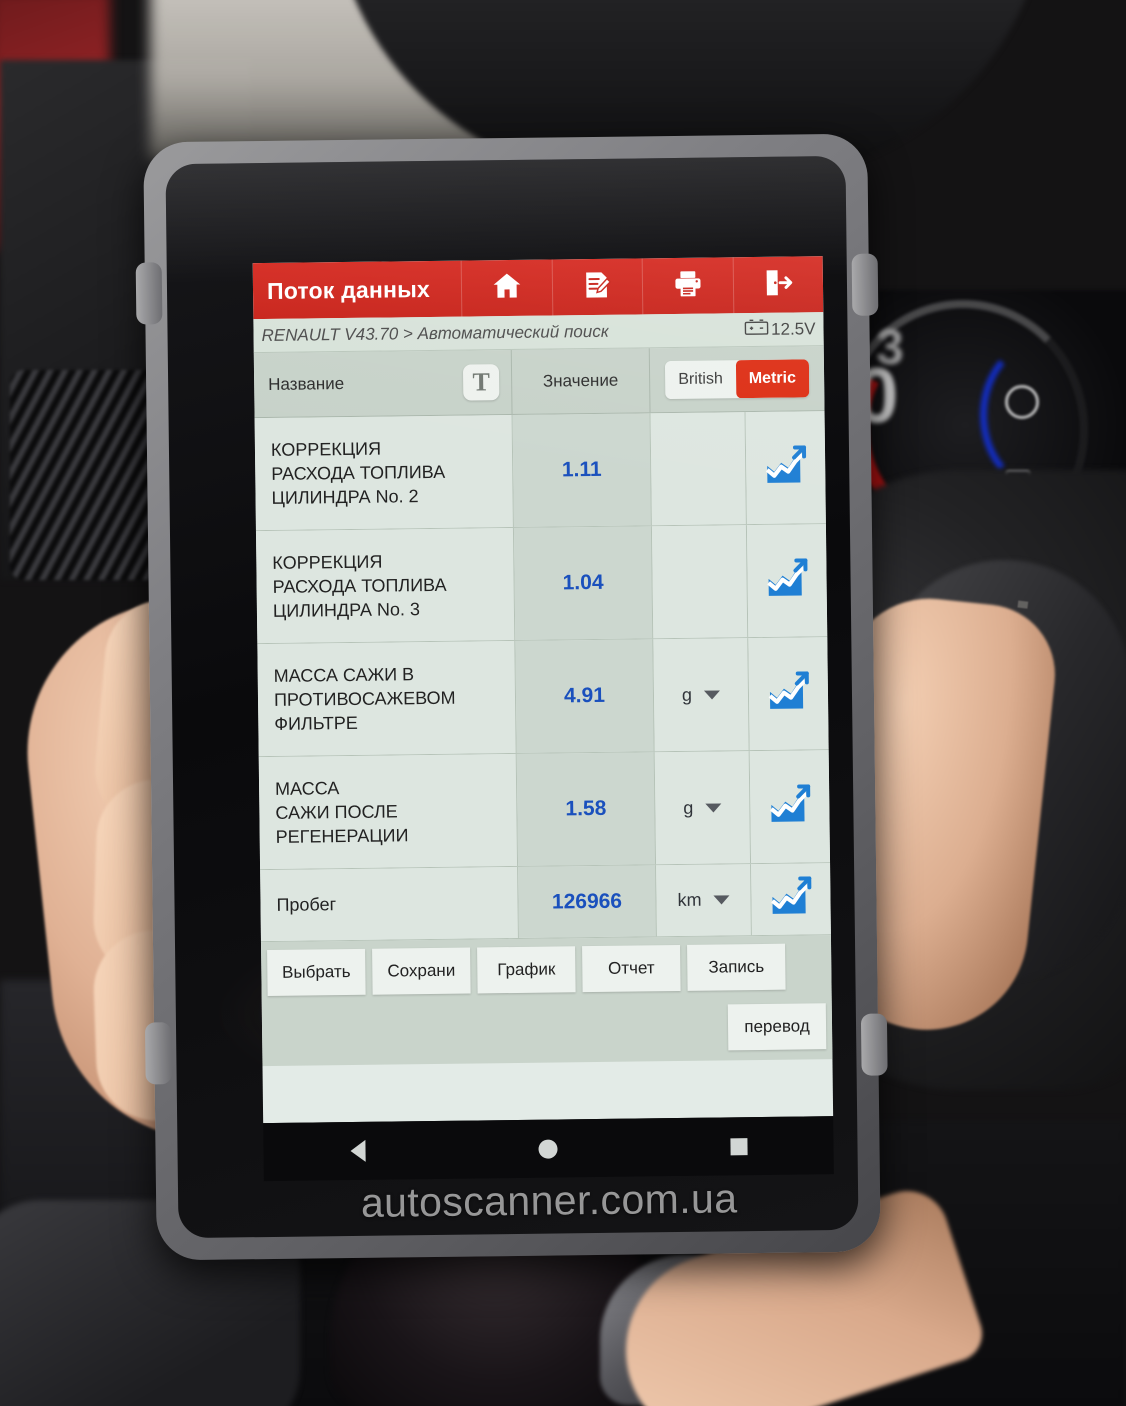 Image resolution: width=1126 pixels, height=1406 pixels. I want to click on parameter-value: 1.11, so click(582, 470).